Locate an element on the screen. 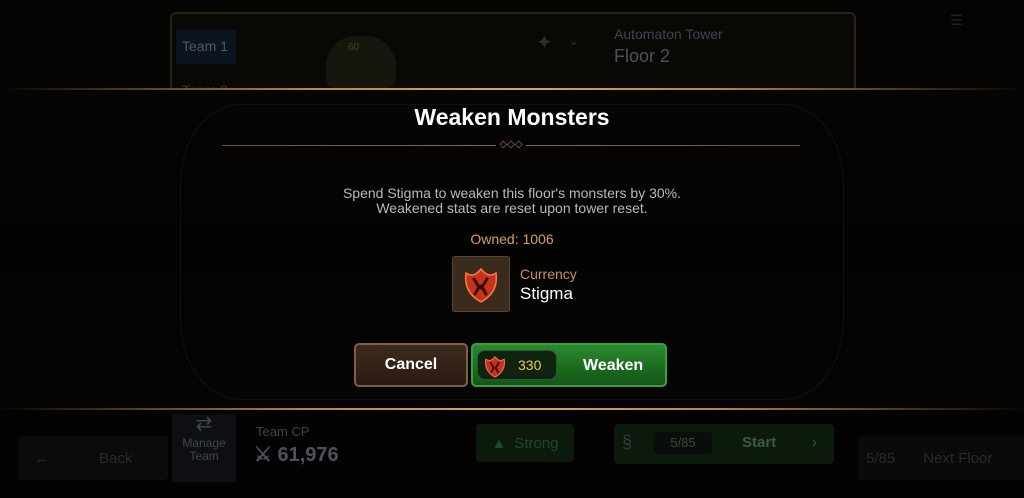  crossed-swords-icon: ⚔ is located at coordinates (263, 455).